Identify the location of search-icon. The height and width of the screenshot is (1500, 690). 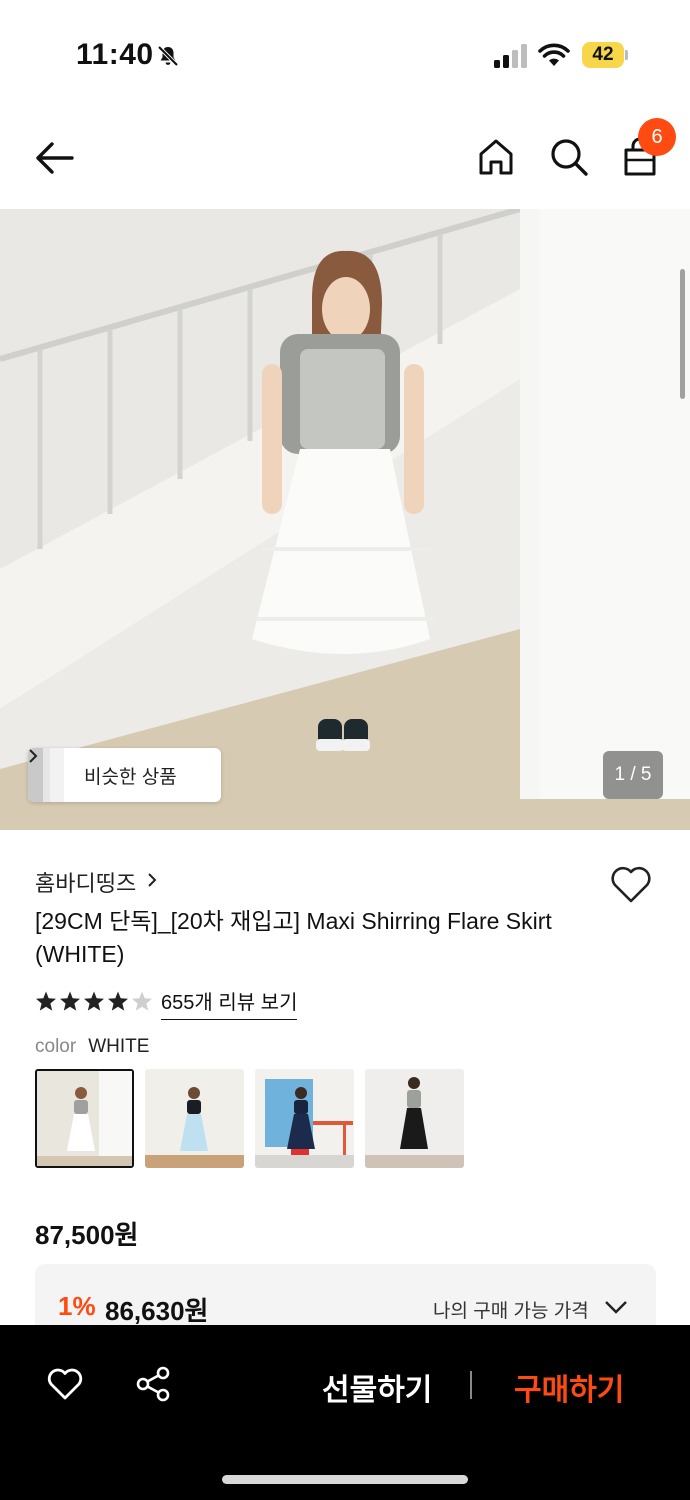
(569, 157).